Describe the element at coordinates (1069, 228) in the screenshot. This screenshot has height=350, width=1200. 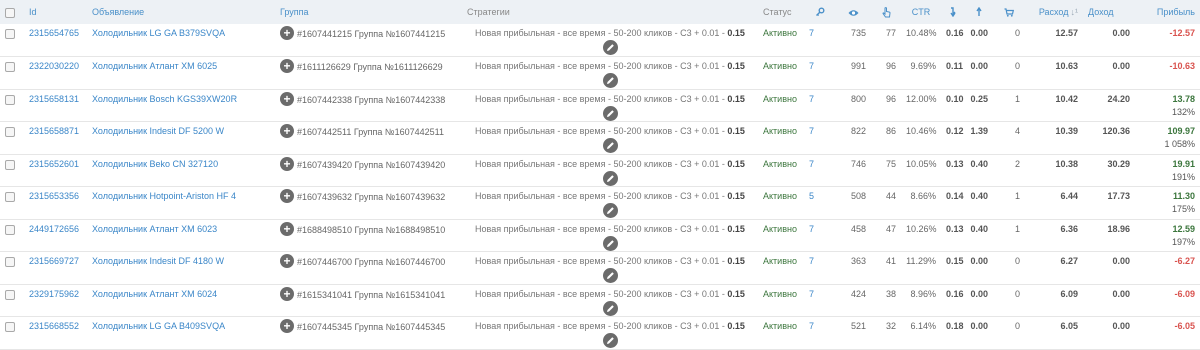
I see `spend-value: 6.36` at that location.